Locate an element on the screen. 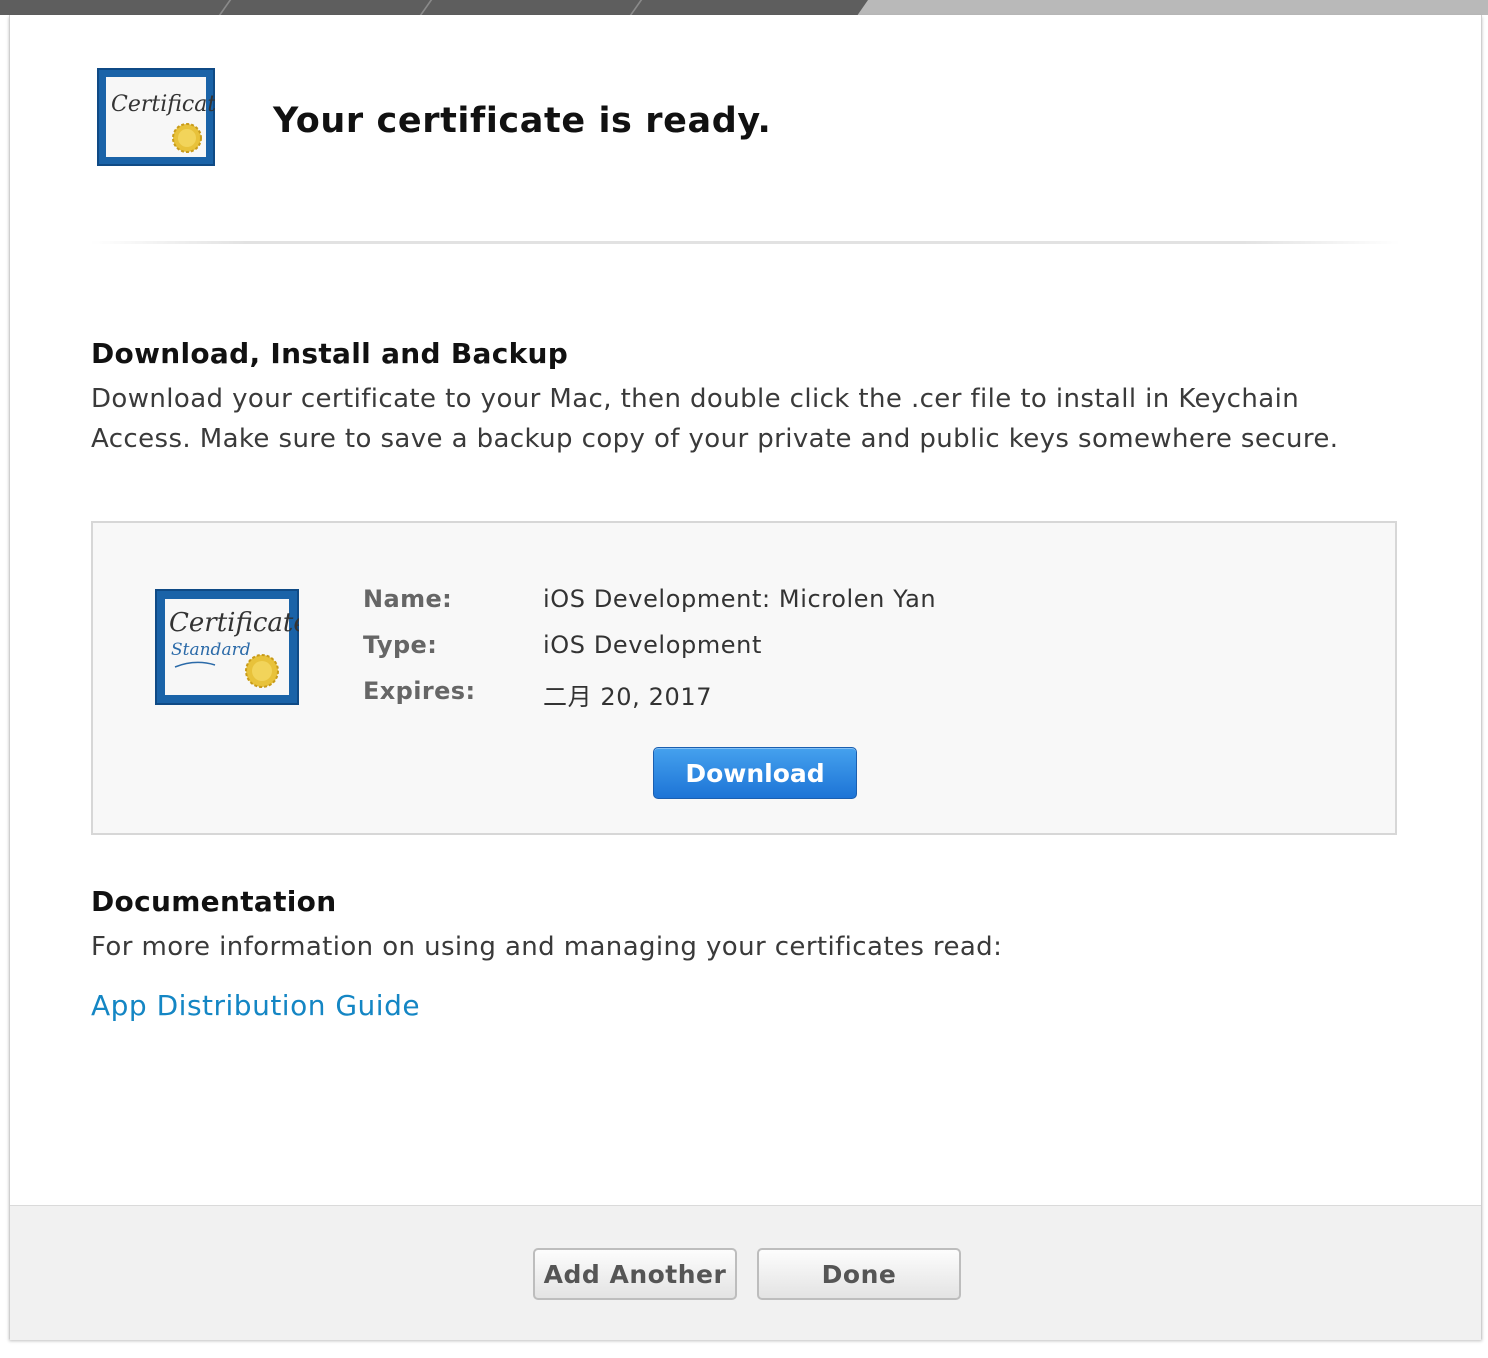  certificate-icon: Certificate is located at coordinates (156, 117).